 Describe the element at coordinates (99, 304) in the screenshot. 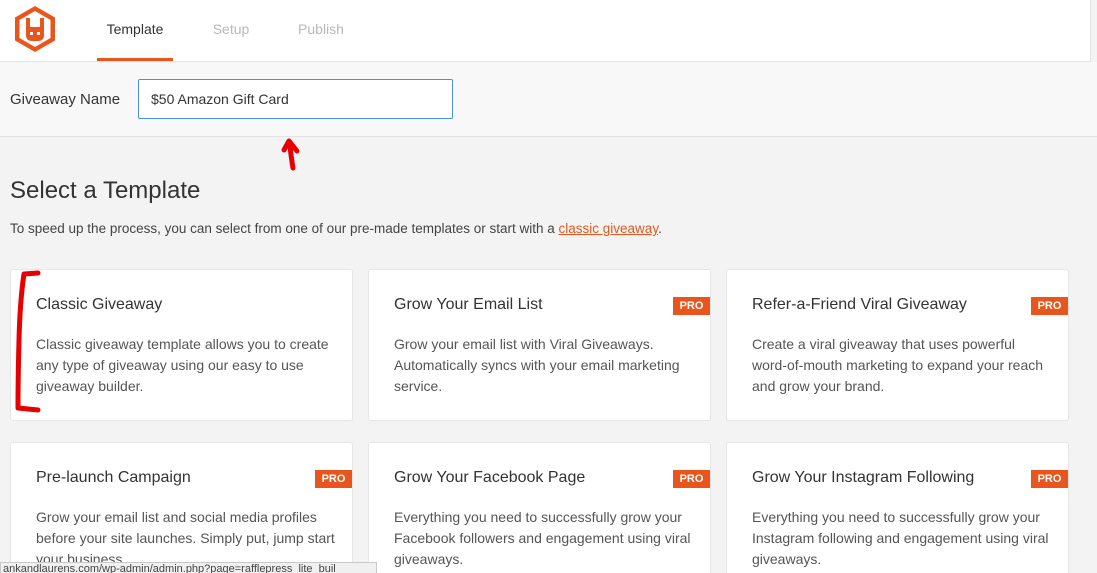

I see `card-title: Classic Giveaway` at that location.